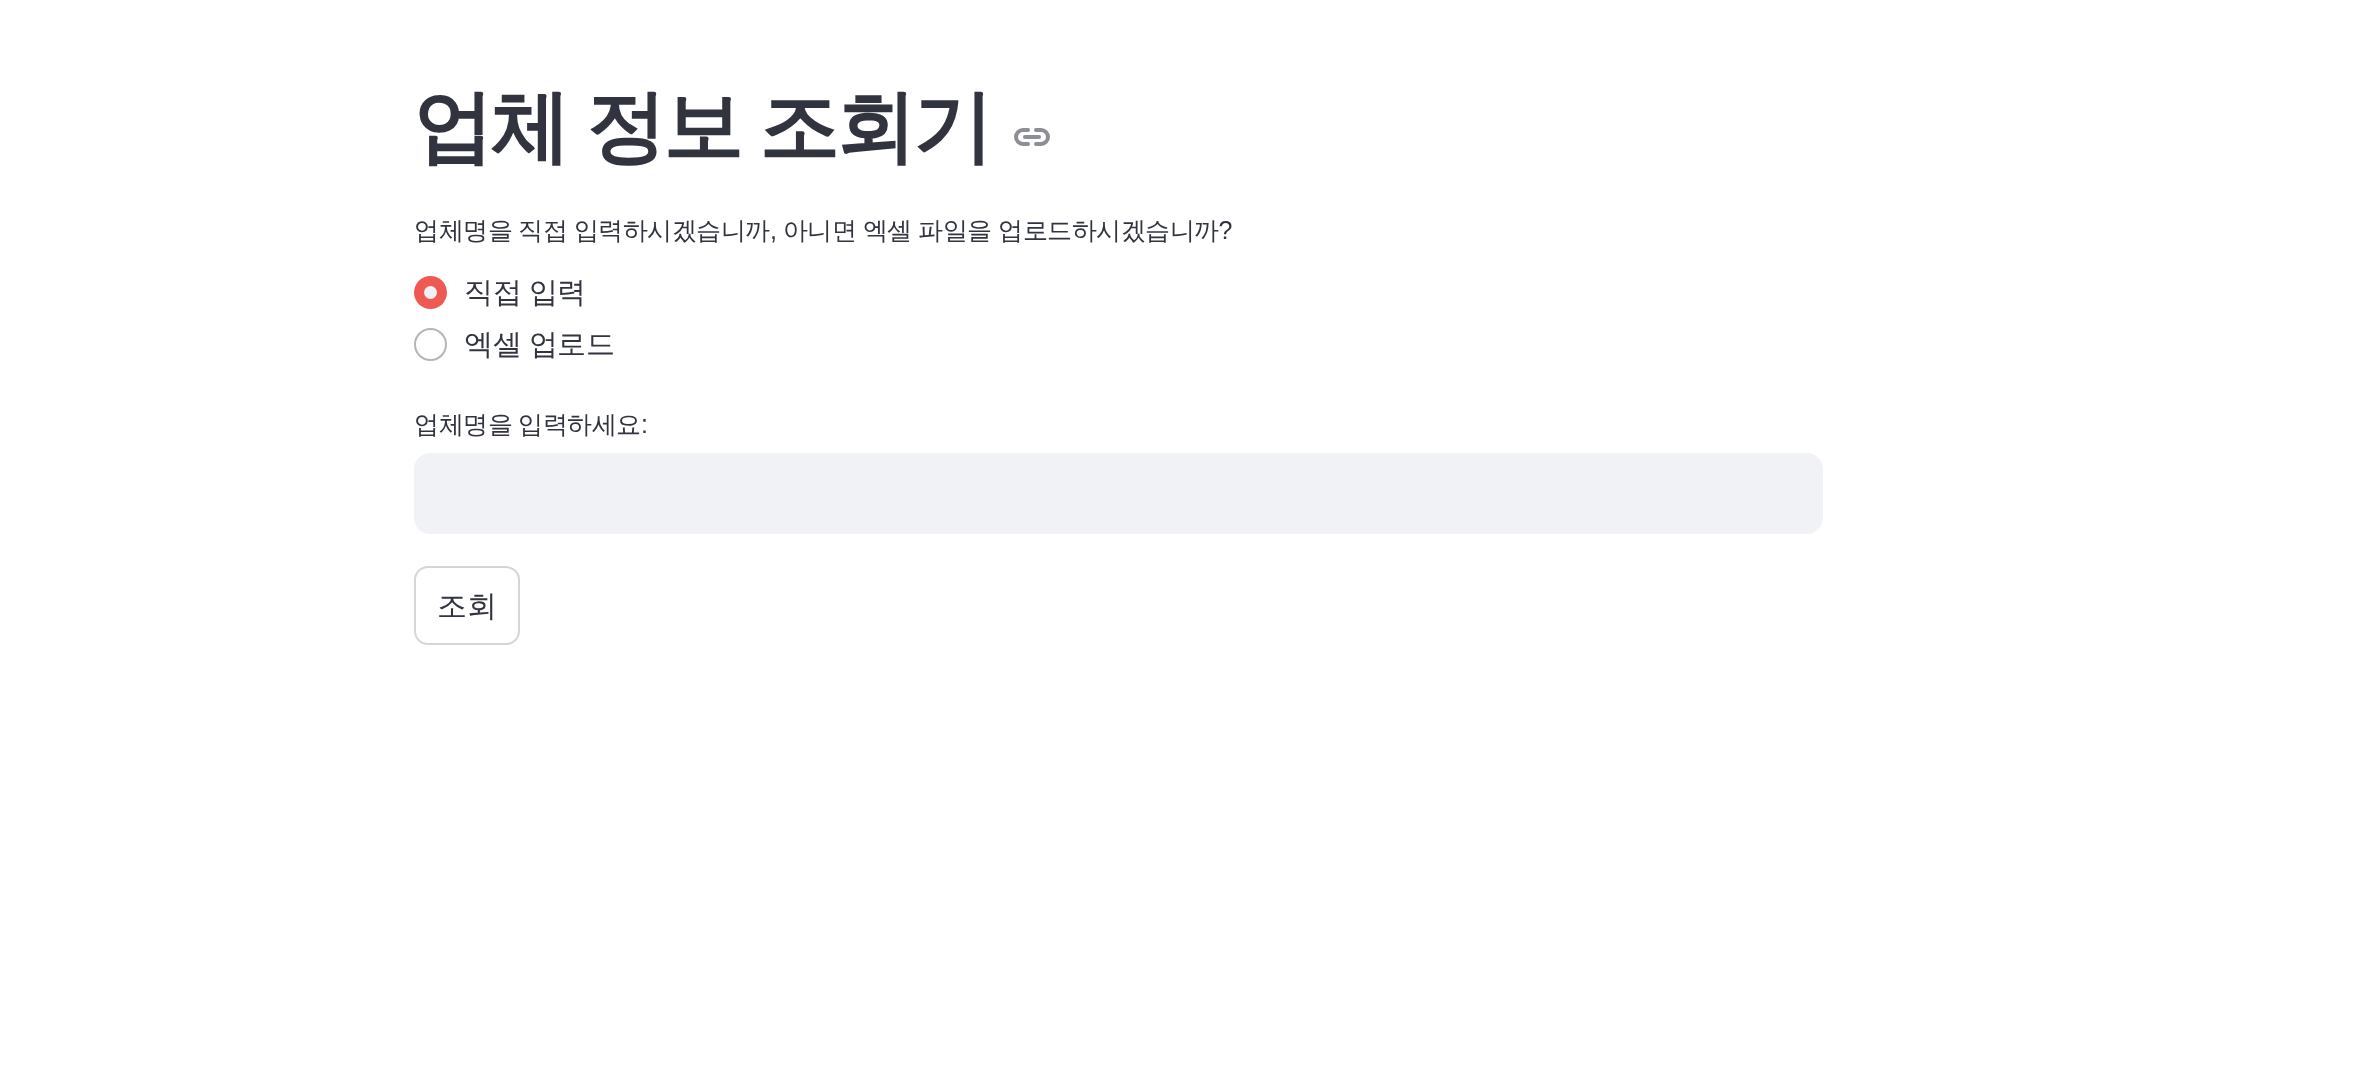 This screenshot has width=2366, height=1066. I want to click on question-text: 업체명을 직접 입력하시겠습니까, 아니면 엑셀 파일을 업로드하시겠습니까?, so click(823, 230).